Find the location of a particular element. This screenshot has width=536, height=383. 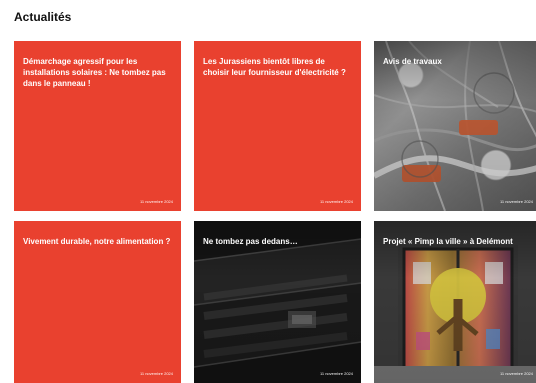

news-card-roof: Ne tombez pas dedans… 11 novembre 2024 is located at coordinates (277, 302).